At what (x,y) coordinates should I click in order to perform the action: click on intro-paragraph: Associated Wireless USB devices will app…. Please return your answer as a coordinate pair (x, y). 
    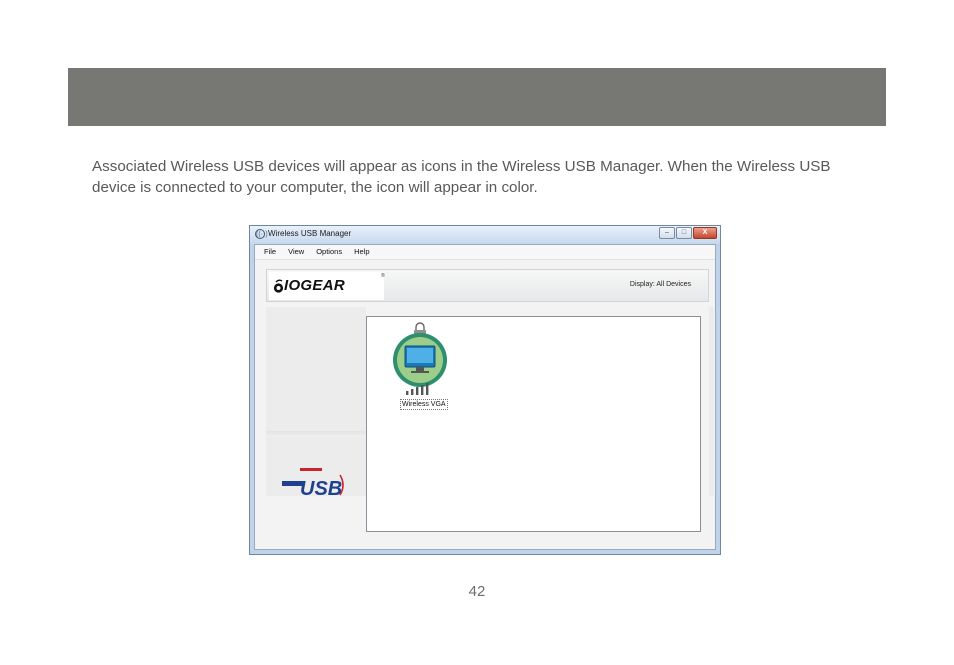
    Looking at the image, I should click on (461, 177).